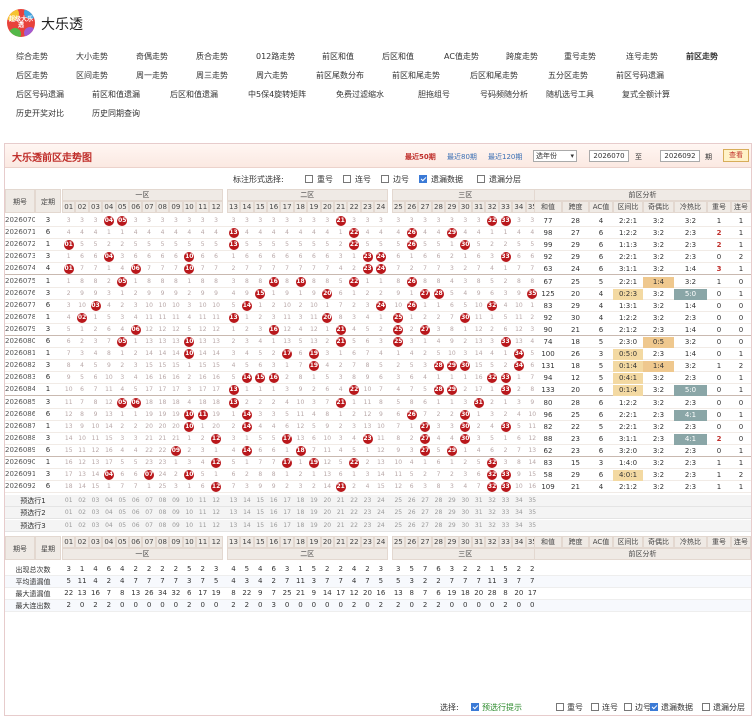 Image resolution: width=756 pixels, height=718 pixels. I want to click on nav-item: 前区和值遗漏, so click(116, 95).